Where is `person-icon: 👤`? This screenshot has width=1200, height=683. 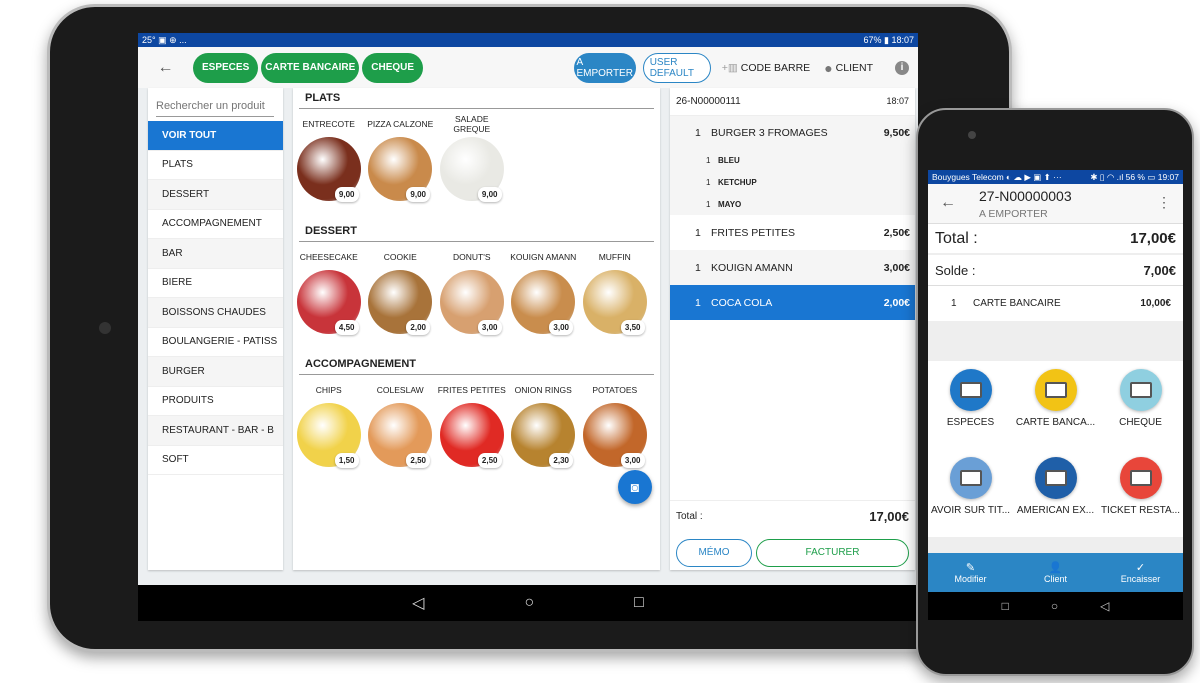
person-icon: 👤 is located at coordinates (1055, 568).